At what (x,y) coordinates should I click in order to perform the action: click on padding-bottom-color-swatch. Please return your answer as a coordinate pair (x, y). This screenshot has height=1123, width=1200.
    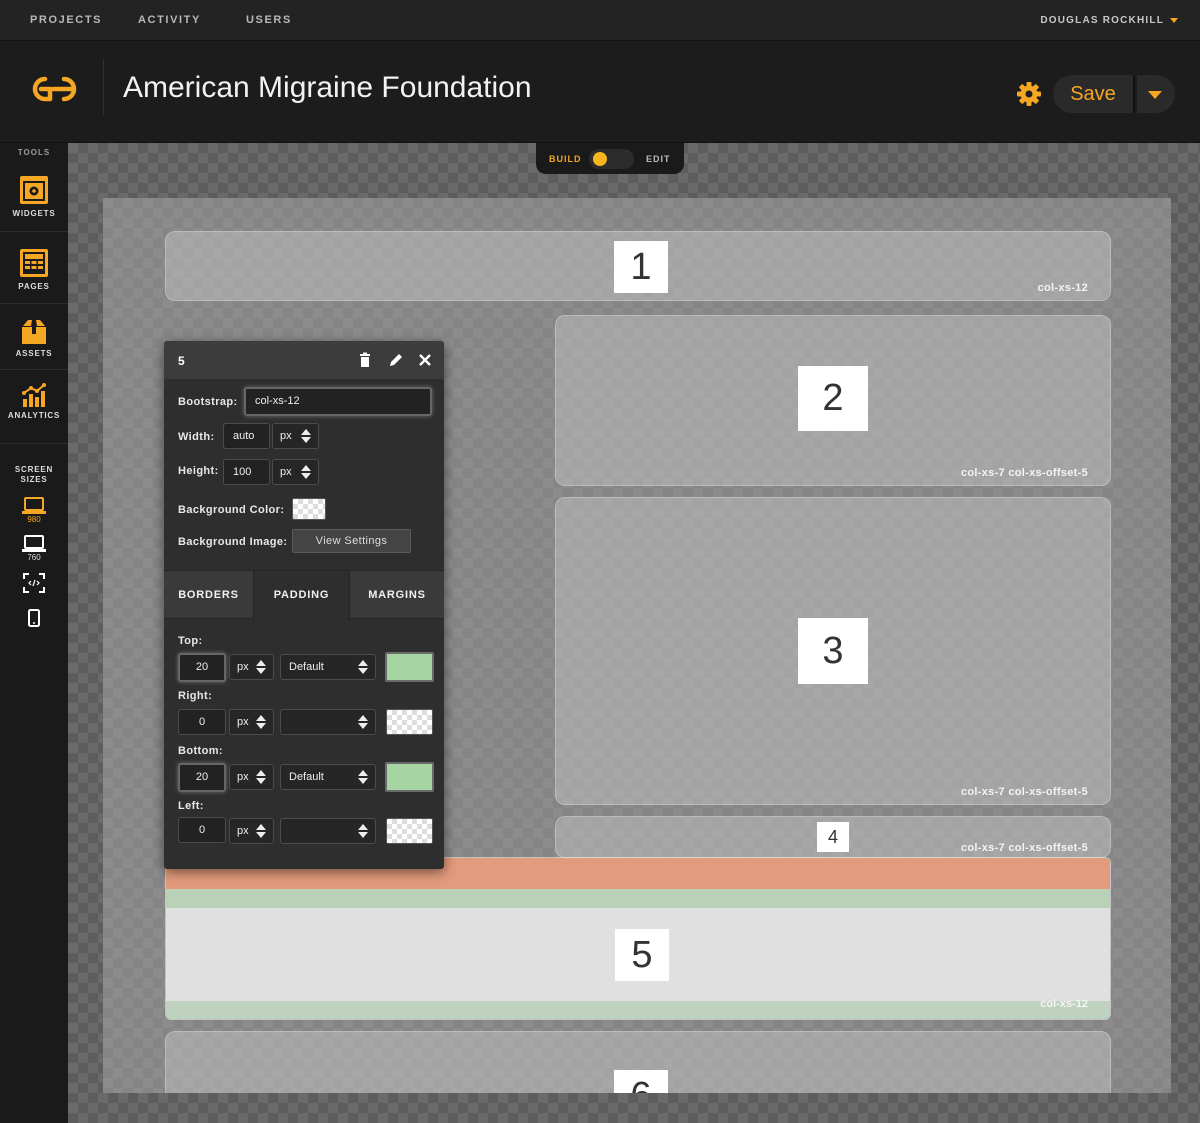
    Looking at the image, I should click on (409, 777).